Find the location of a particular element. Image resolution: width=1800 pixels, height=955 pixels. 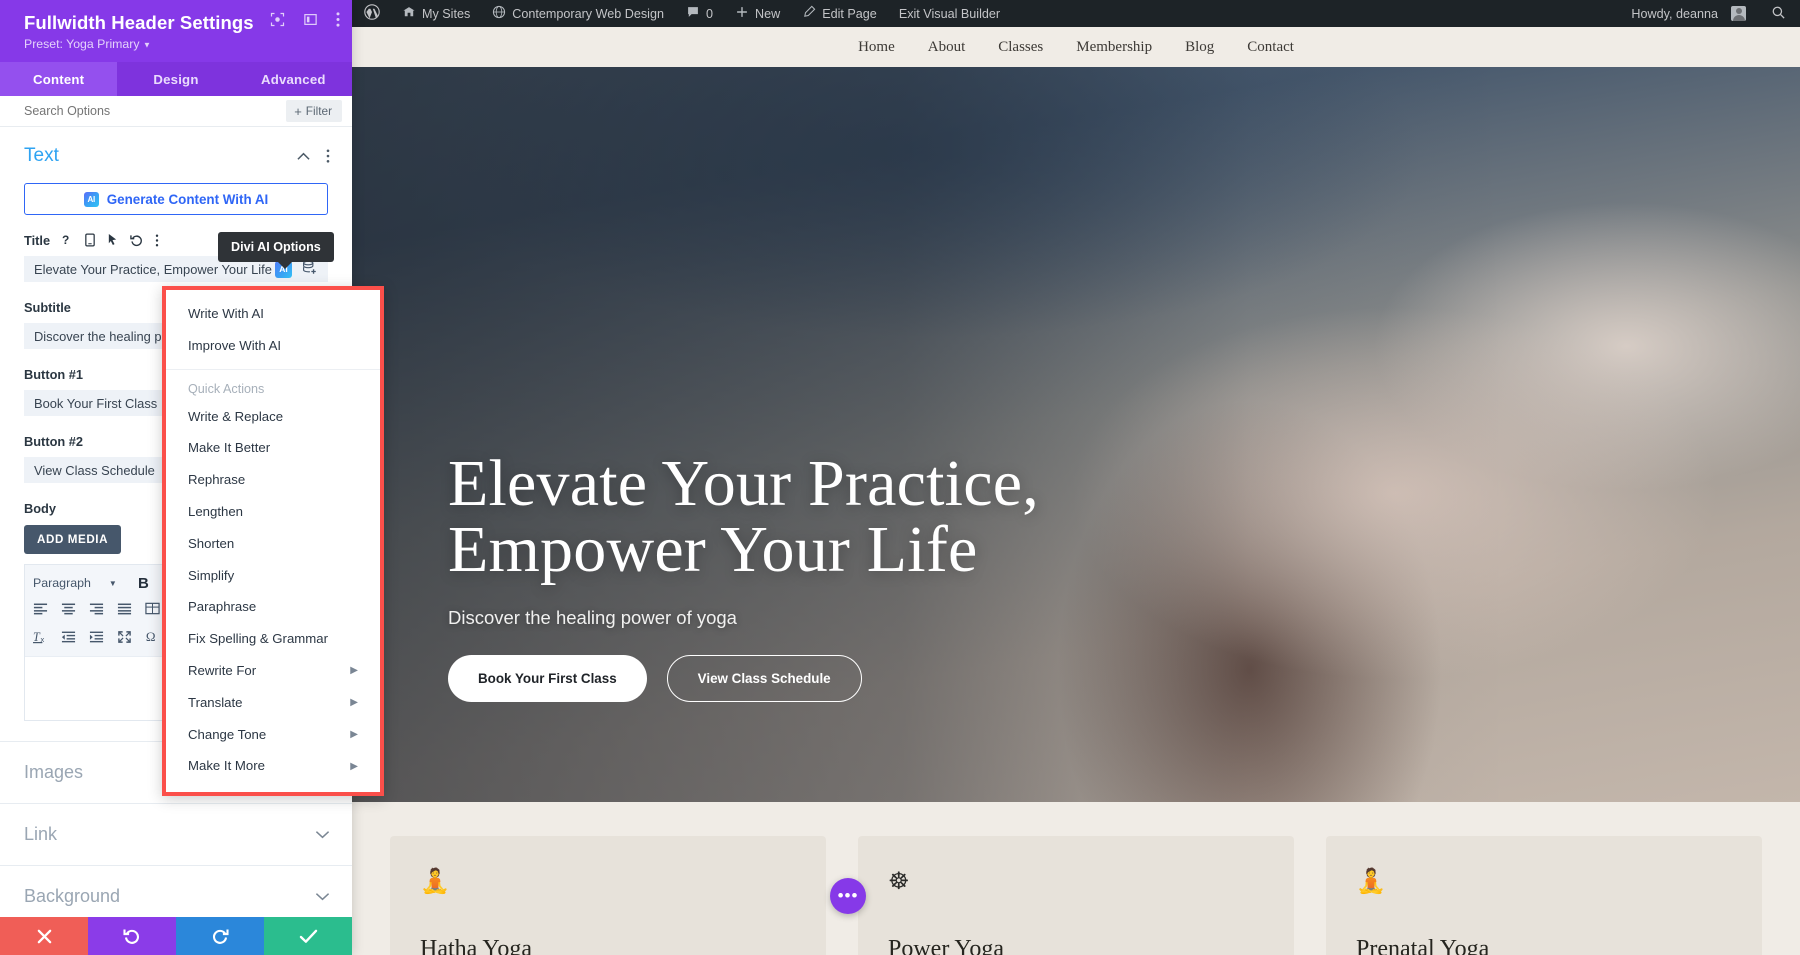

tab-design: Design is located at coordinates (175, 79).